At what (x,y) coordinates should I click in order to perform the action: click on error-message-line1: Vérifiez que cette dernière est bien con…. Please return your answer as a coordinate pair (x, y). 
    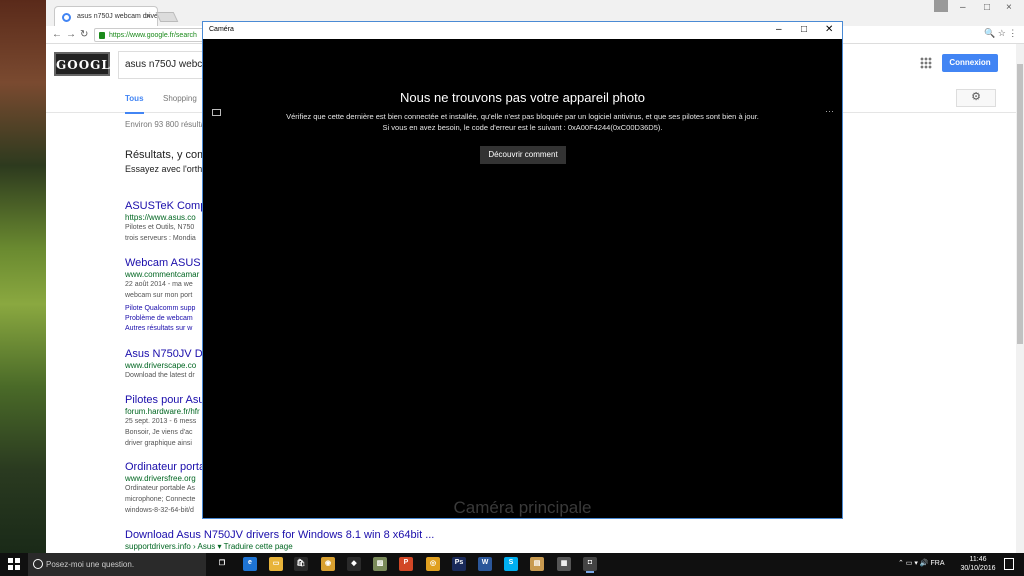
    Looking at the image, I should click on (522, 116).